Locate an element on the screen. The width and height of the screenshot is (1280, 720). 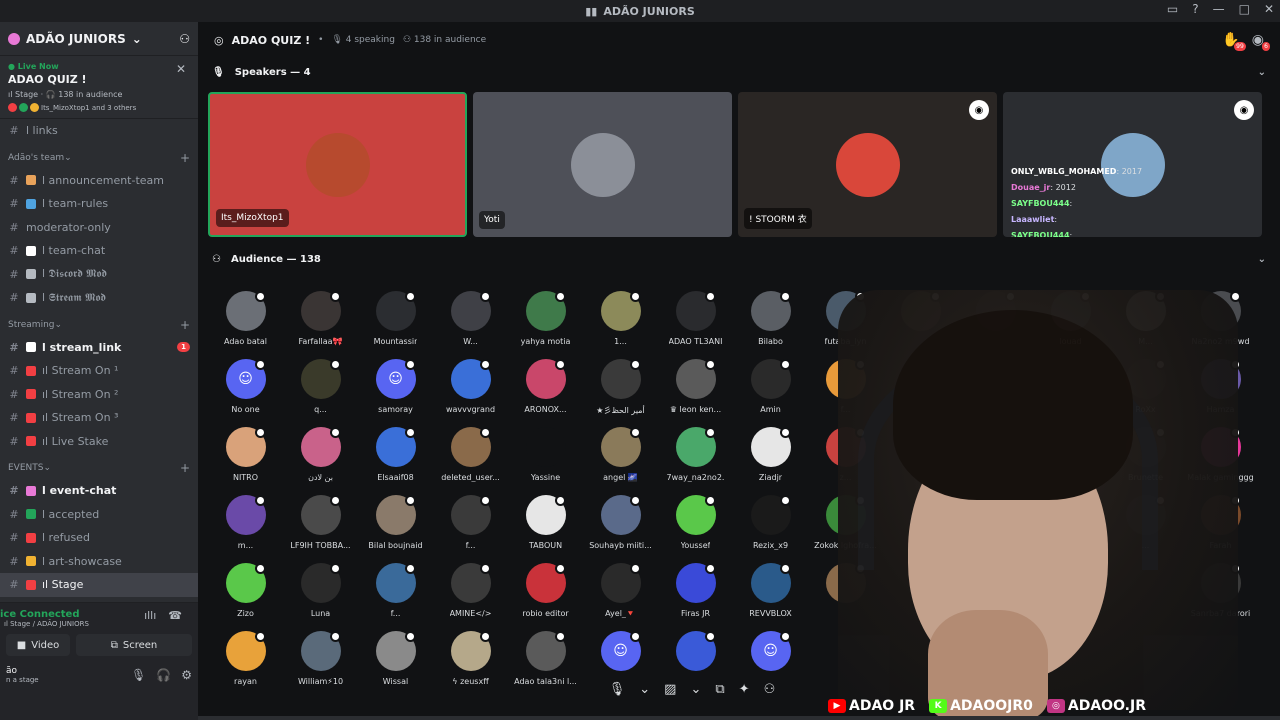
screen-share-icon: ⧉ is located at coordinates (719, 689).